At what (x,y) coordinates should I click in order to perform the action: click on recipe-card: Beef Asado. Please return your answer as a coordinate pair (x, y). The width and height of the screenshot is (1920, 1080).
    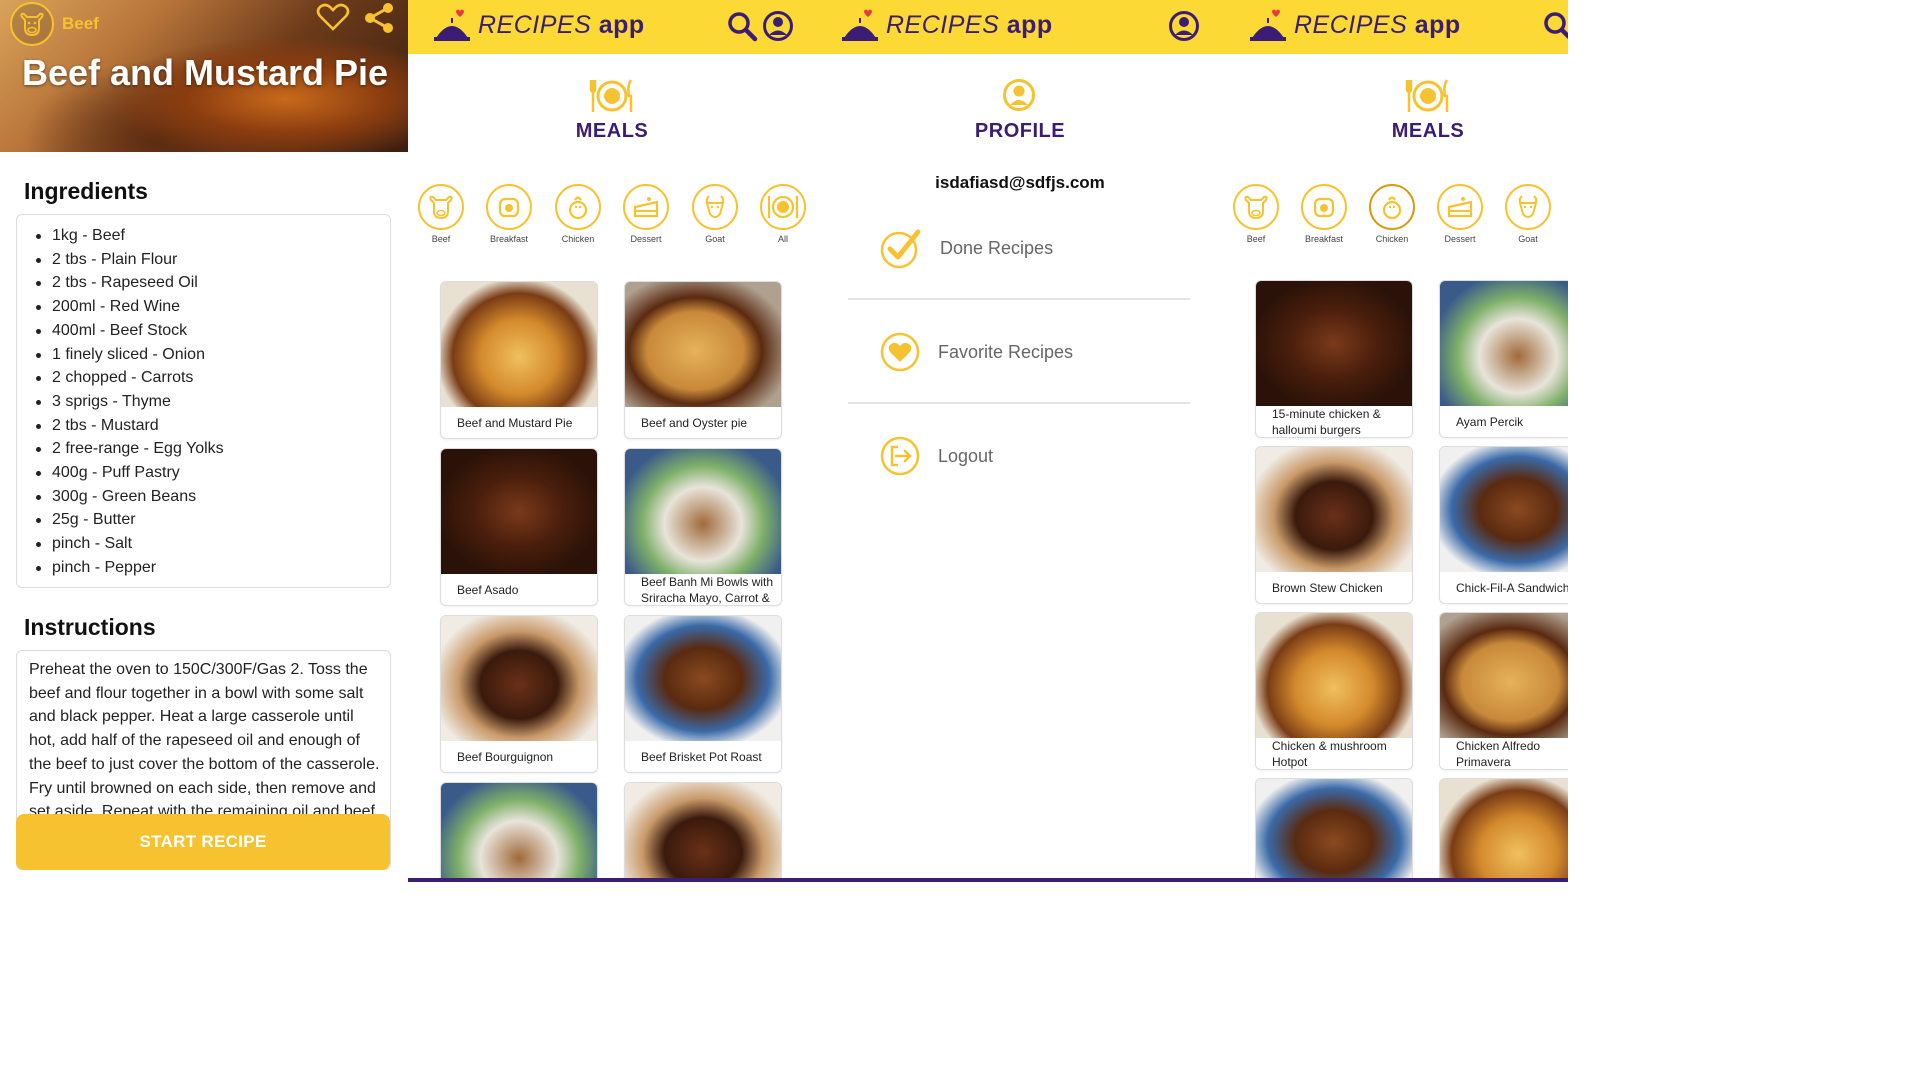
    Looking at the image, I should click on (519, 527).